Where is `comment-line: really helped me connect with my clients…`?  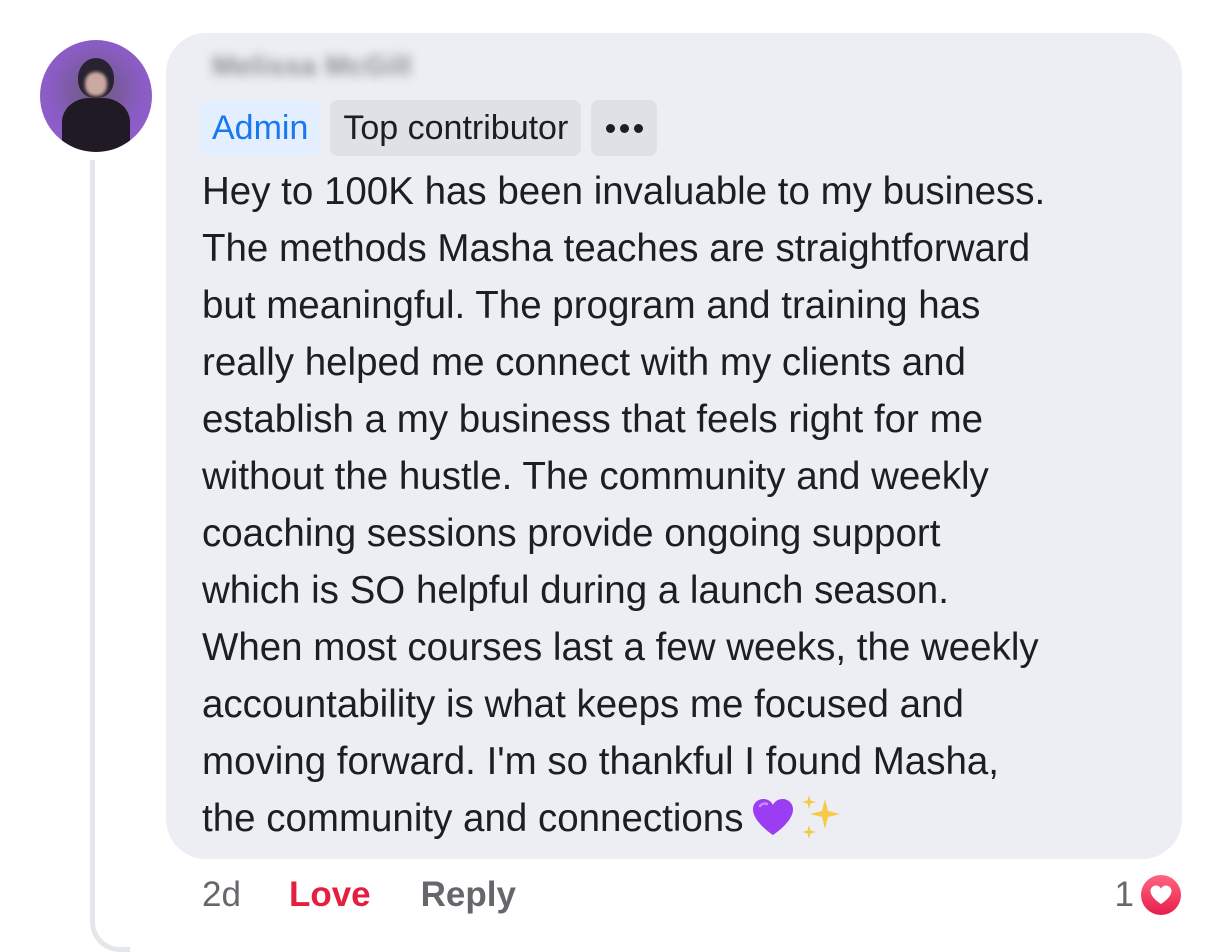
comment-line: really helped me connect with my clients… is located at coordinates (584, 362).